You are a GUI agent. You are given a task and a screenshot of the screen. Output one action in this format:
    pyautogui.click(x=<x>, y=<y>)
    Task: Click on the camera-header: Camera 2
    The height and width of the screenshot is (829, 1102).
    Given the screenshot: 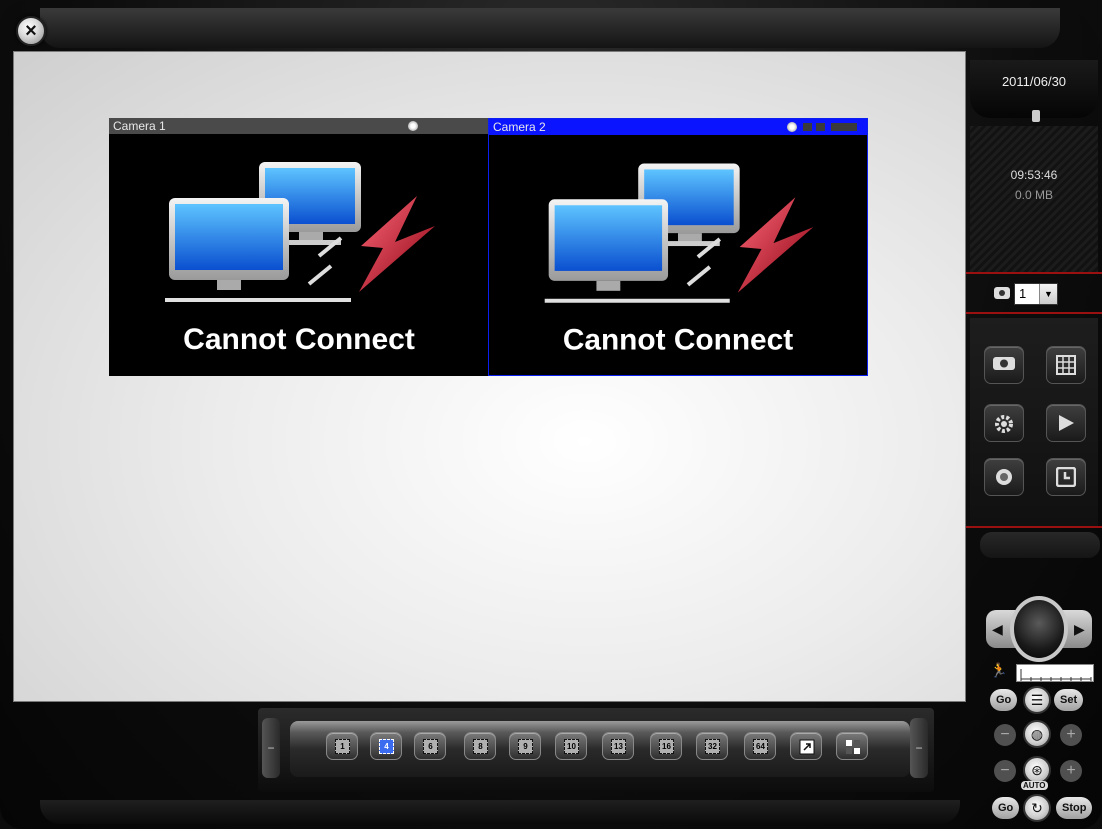 What is the action you would take?
    pyautogui.click(x=678, y=127)
    